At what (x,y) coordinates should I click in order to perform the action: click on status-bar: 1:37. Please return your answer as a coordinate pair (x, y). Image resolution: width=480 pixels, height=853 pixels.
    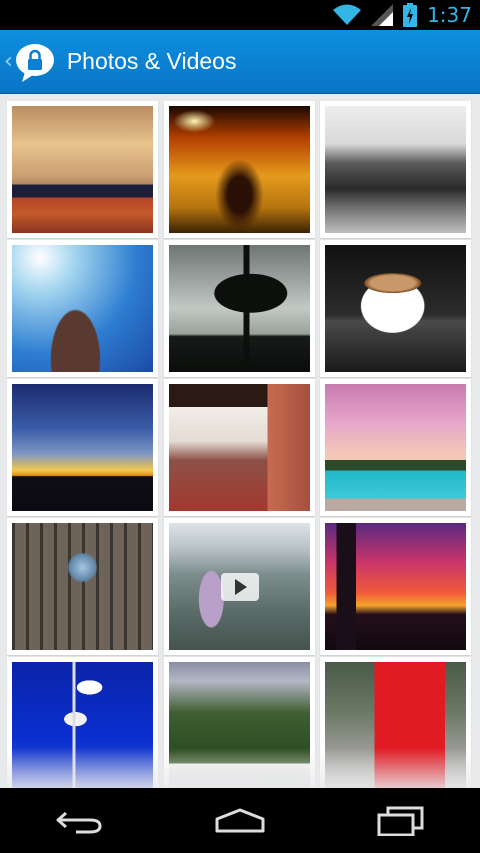
    Looking at the image, I should click on (240, 15).